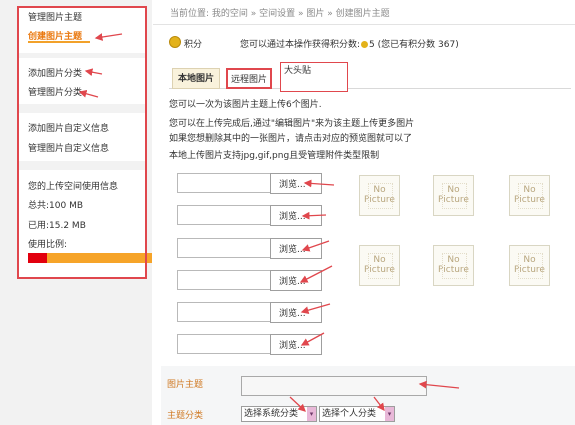 The image size is (575, 425). I want to click on info-line-3: 如果您想删除其中的一张图片，请点击对应的预览图就可以了, so click(291, 139).